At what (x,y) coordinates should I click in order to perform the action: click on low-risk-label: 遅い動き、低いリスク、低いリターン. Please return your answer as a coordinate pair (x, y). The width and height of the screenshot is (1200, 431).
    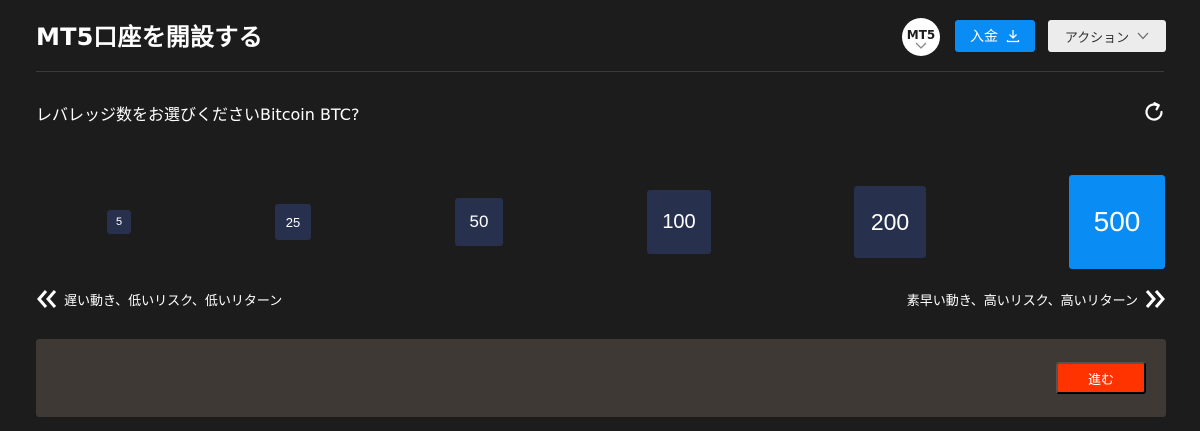
    Looking at the image, I should click on (159, 299).